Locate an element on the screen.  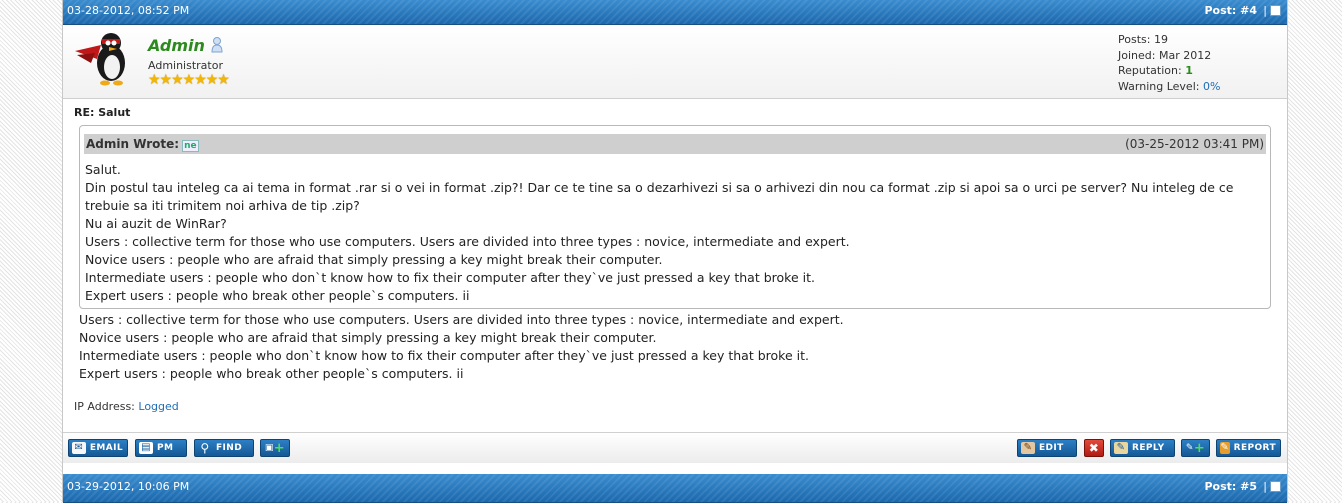
report-icon: ✎ is located at coordinates (1225, 448).